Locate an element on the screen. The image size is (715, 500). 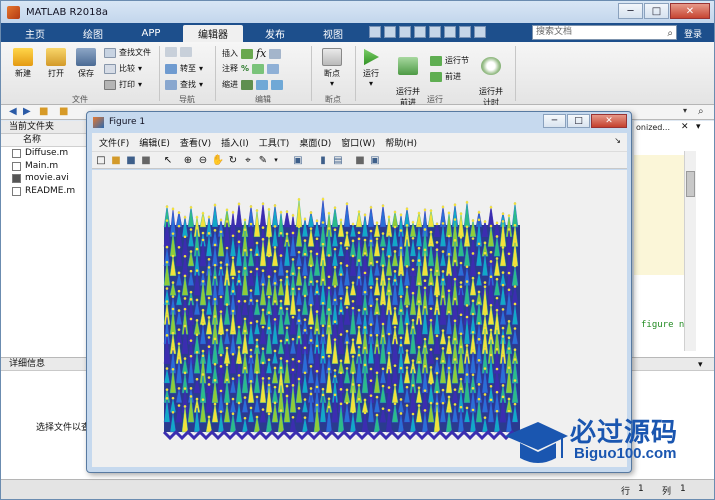
zoom-out-icon: ⊖ is located at coordinates (203, 160).